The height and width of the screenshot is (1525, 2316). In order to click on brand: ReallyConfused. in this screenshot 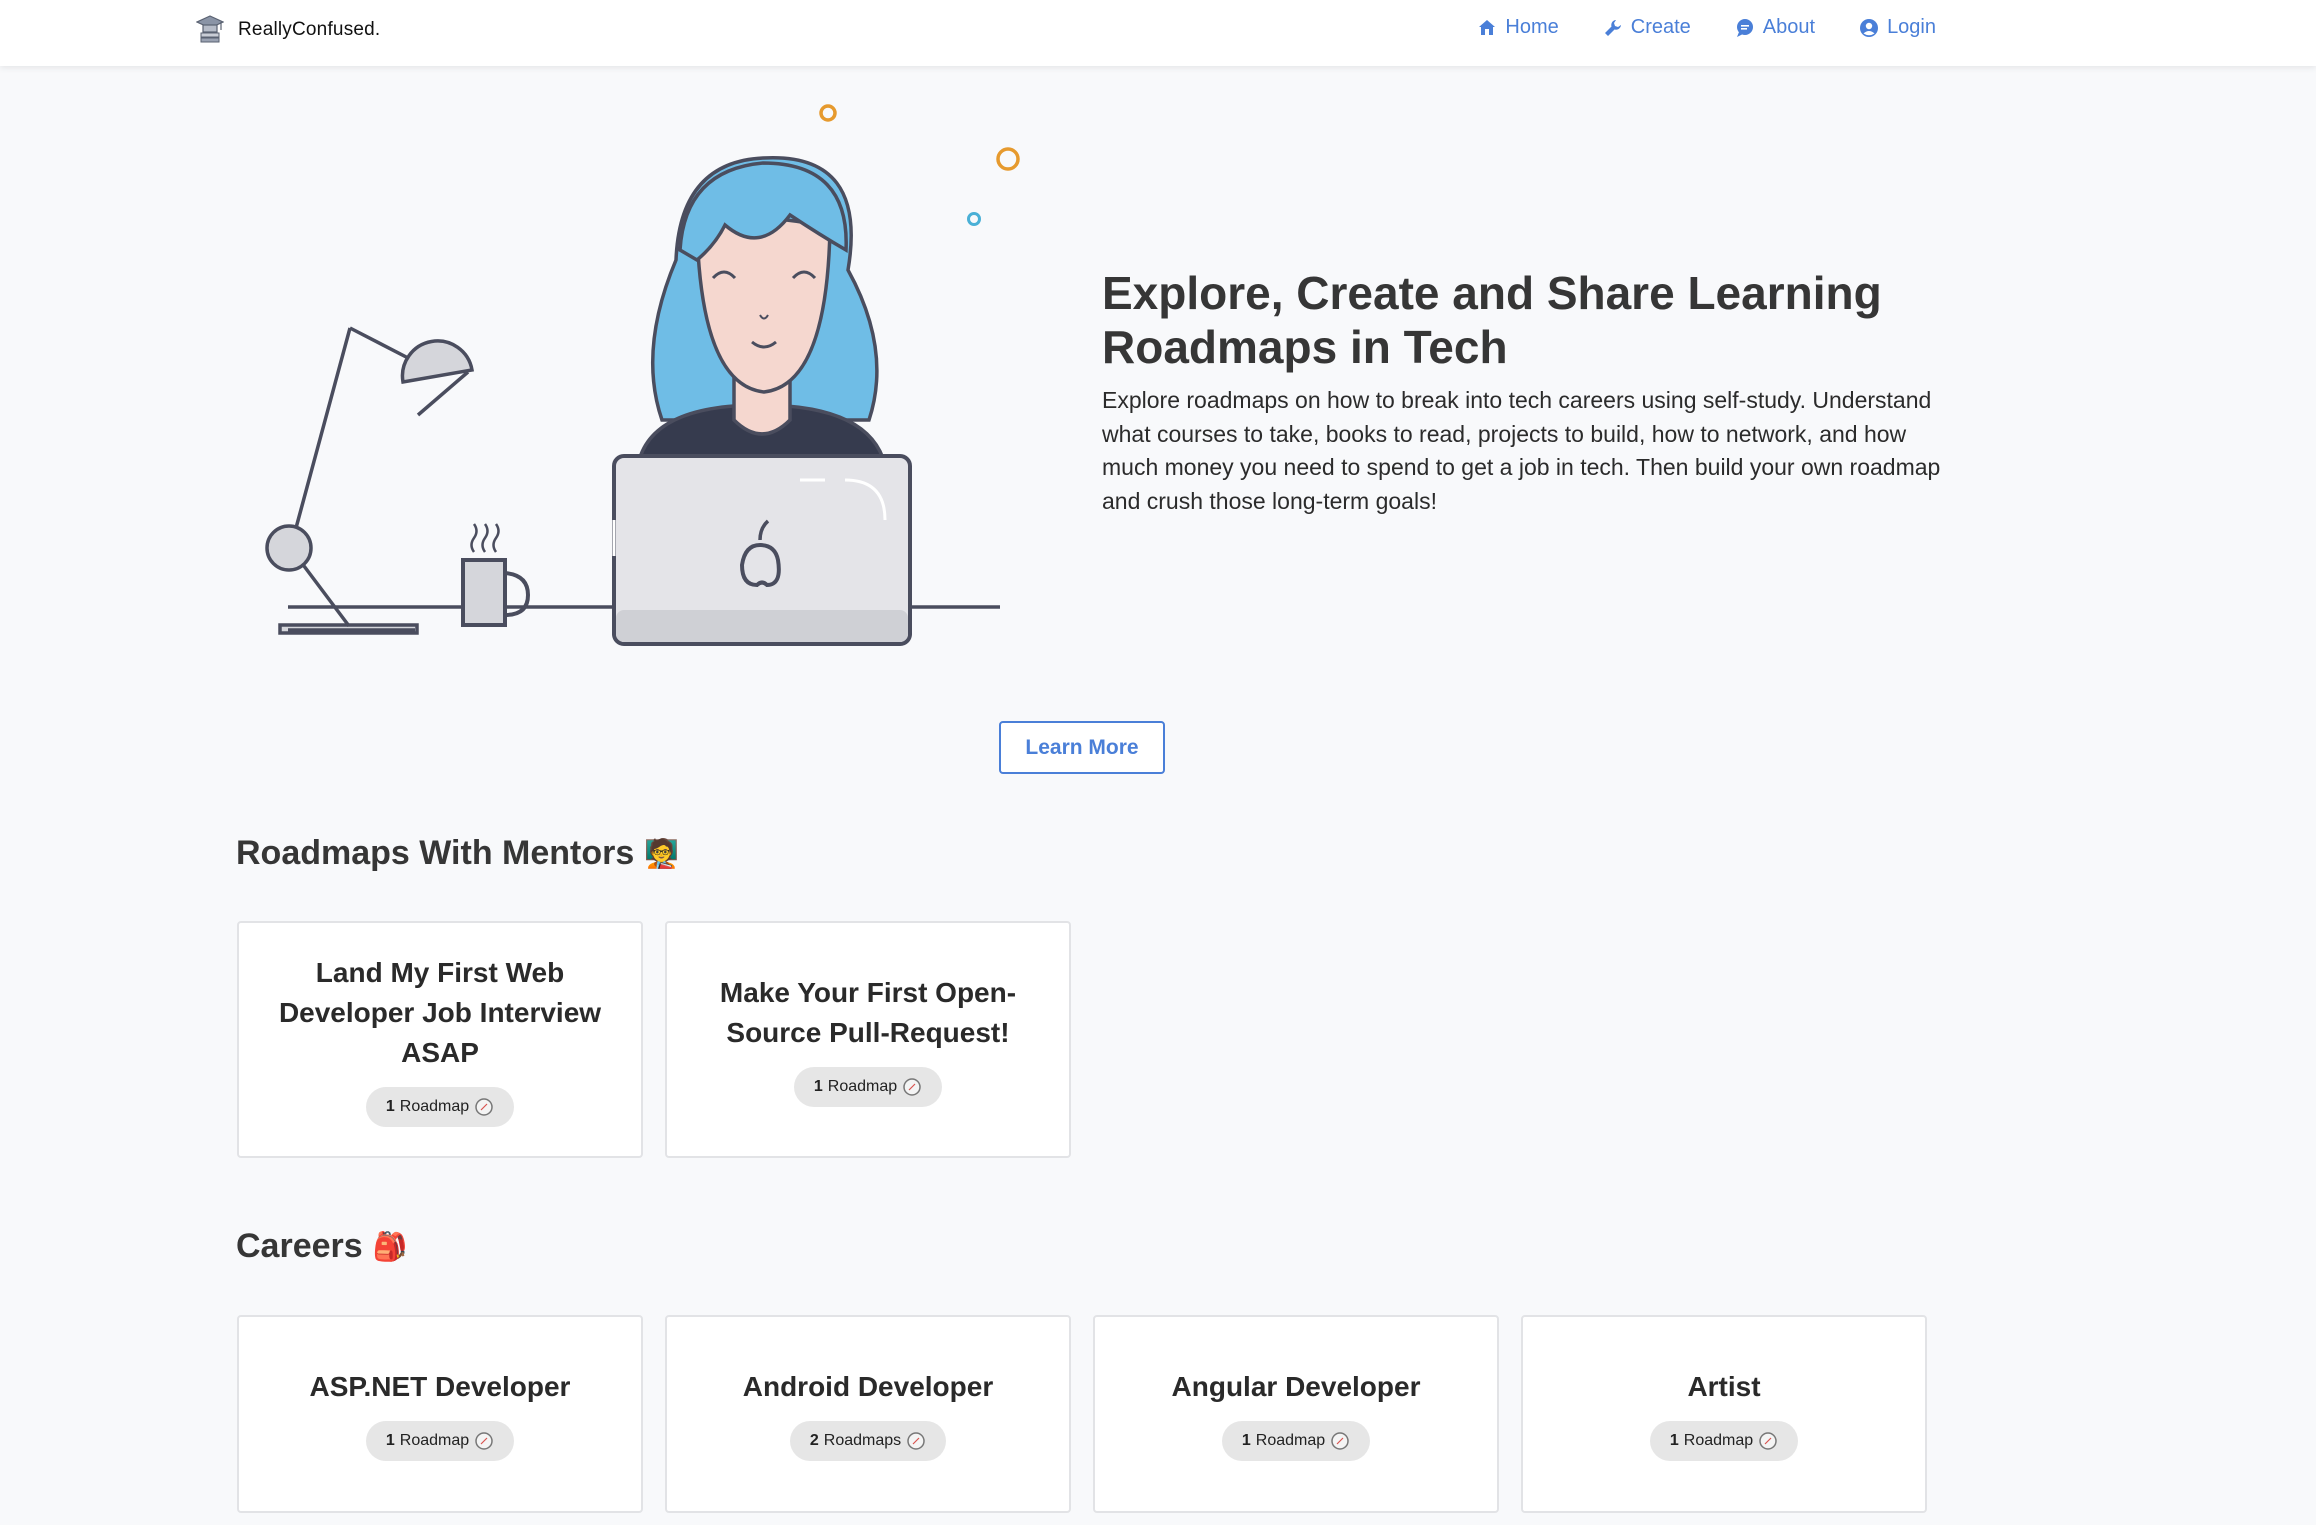, I will do `click(288, 30)`.